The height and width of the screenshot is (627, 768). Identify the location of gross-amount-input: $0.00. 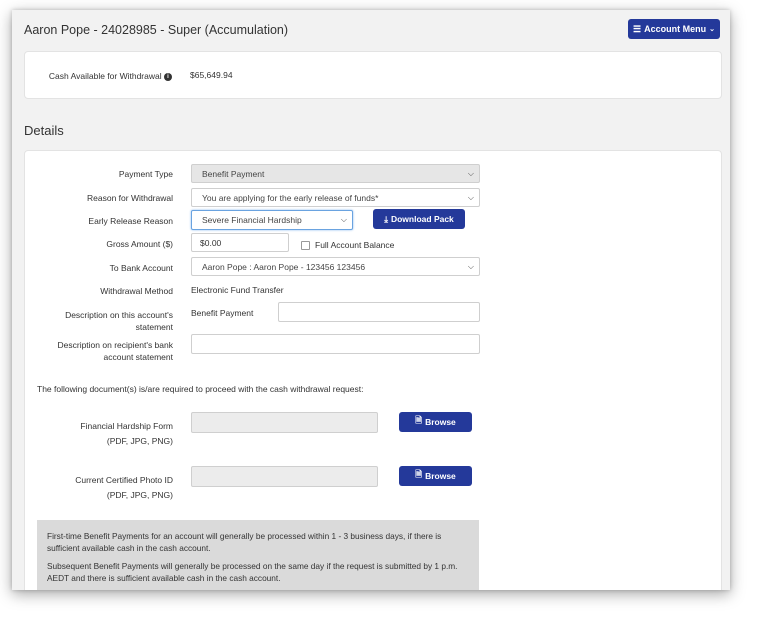
(240, 242).